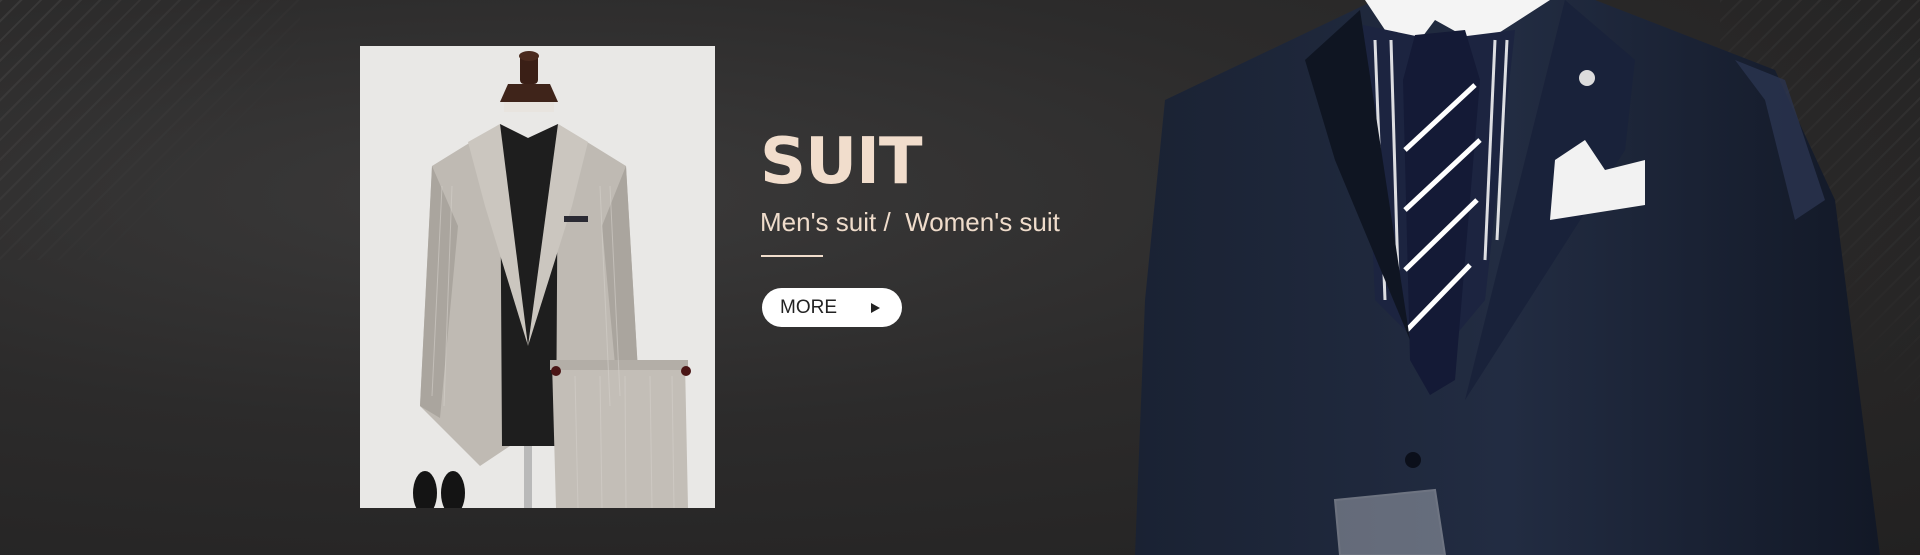  What do you see at coordinates (792, 256) in the screenshot?
I see `title-divider` at bounding box center [792, 256].